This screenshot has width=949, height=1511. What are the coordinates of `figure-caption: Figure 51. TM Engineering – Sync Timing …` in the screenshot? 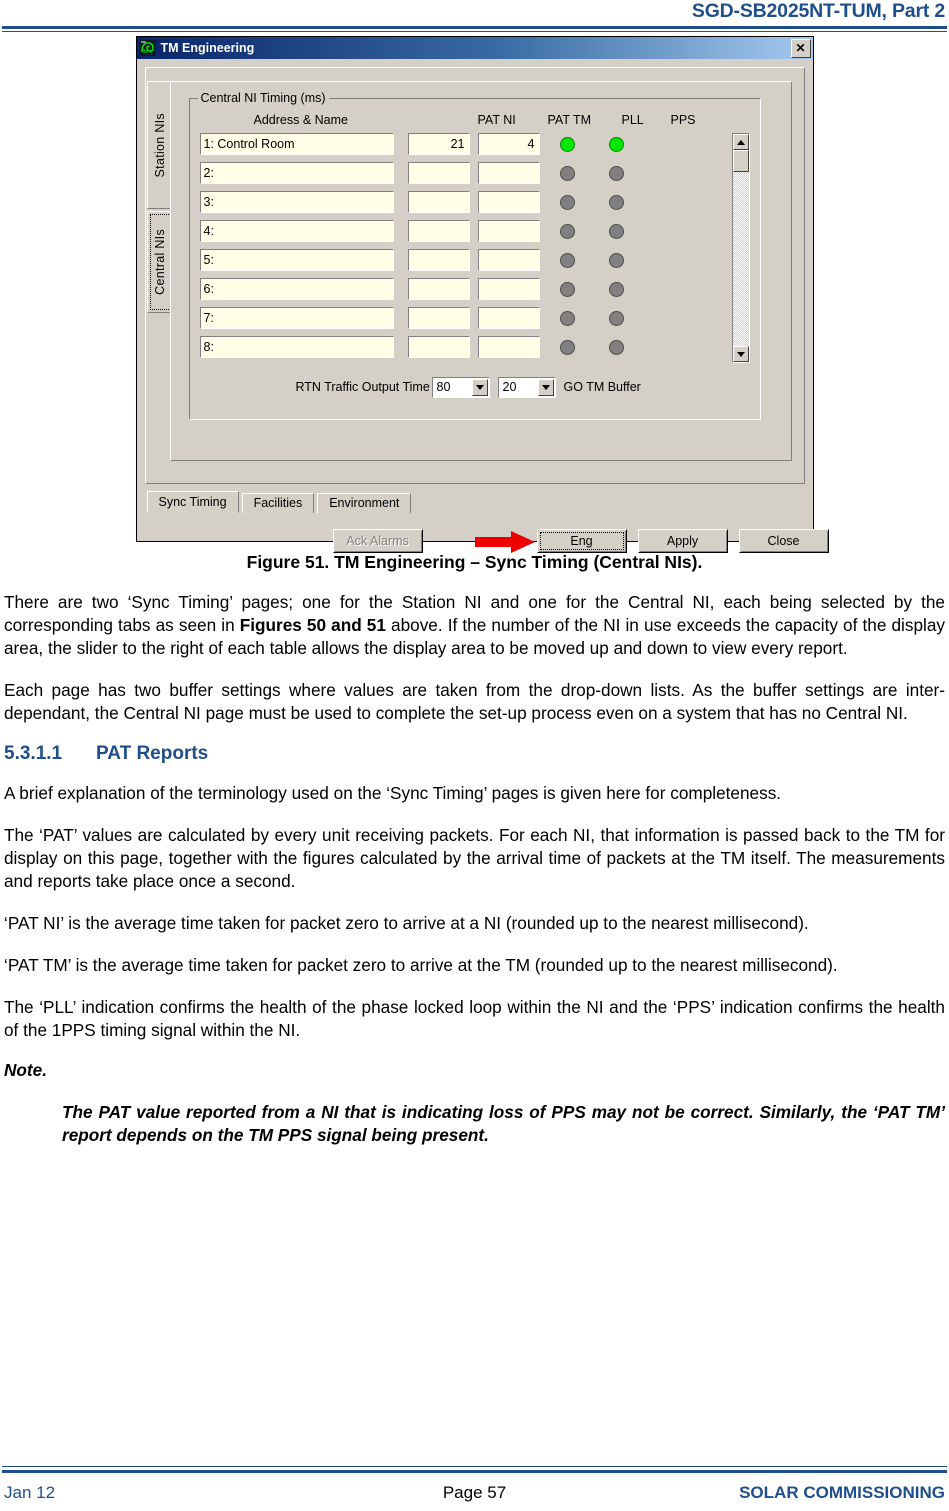 It's located at (474, 562).